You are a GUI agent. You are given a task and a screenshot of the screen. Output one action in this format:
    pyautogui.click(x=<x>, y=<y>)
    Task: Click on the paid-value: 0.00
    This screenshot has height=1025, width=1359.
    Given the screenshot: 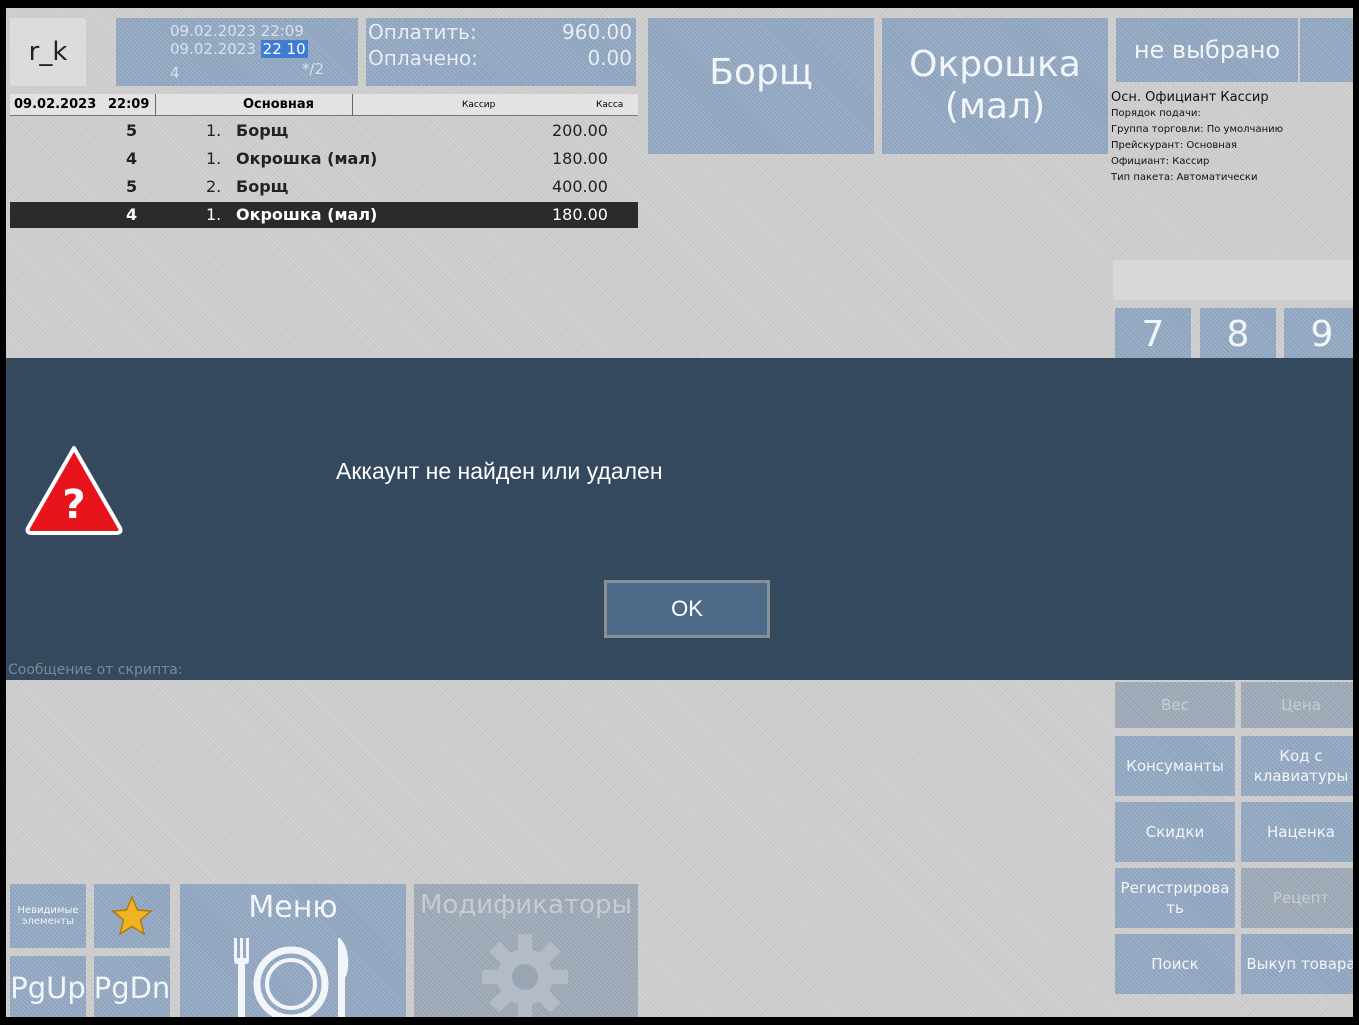 What is the action you would take?
    pyautogui.click(x=609, y=58)
    